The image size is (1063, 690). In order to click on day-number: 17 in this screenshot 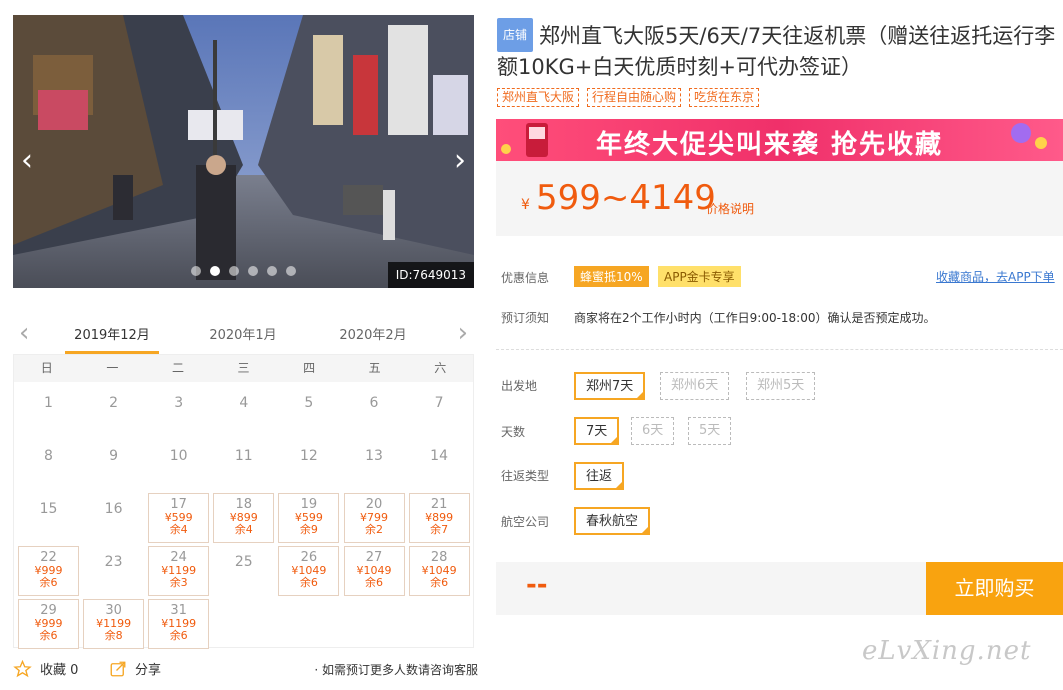, I will do `click(178, 504)`.